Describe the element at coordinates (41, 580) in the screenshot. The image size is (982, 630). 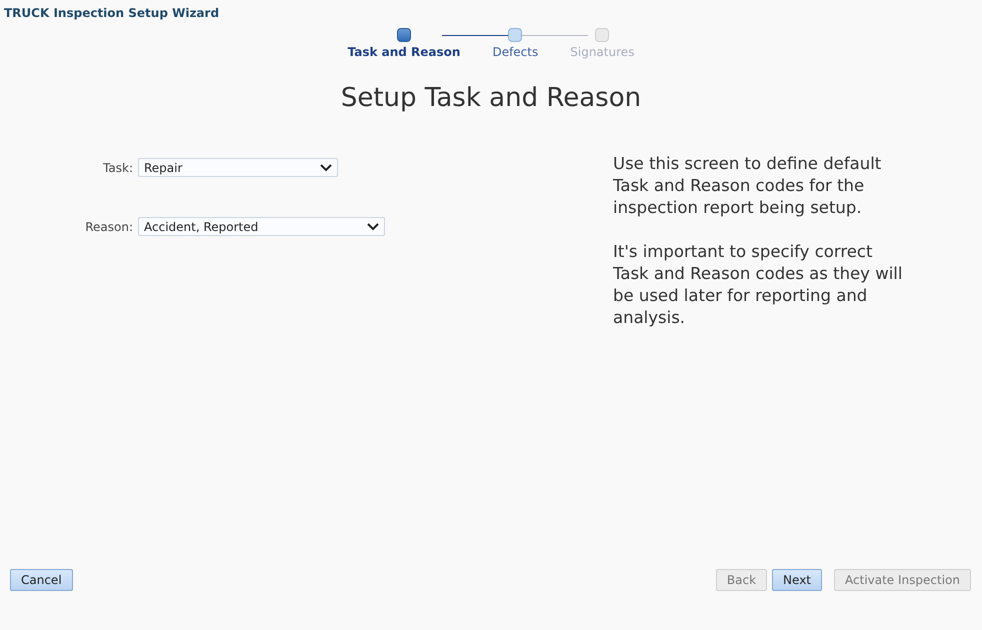
I see `cancel-button: Cancel` at that location.